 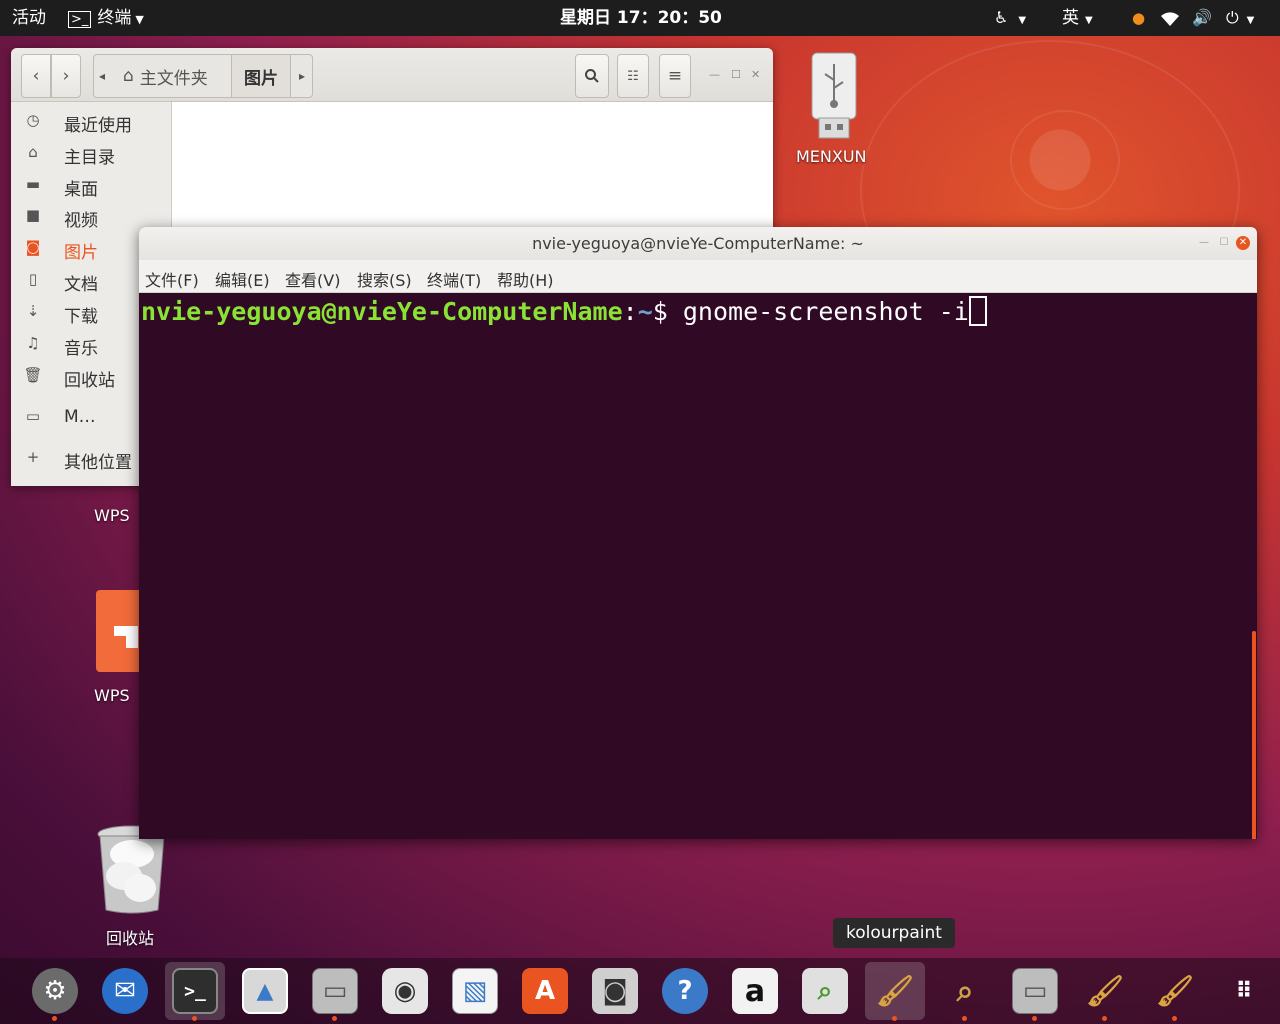 I want to click on dock-image-viewer: ▲, so click(x=265, y=991).